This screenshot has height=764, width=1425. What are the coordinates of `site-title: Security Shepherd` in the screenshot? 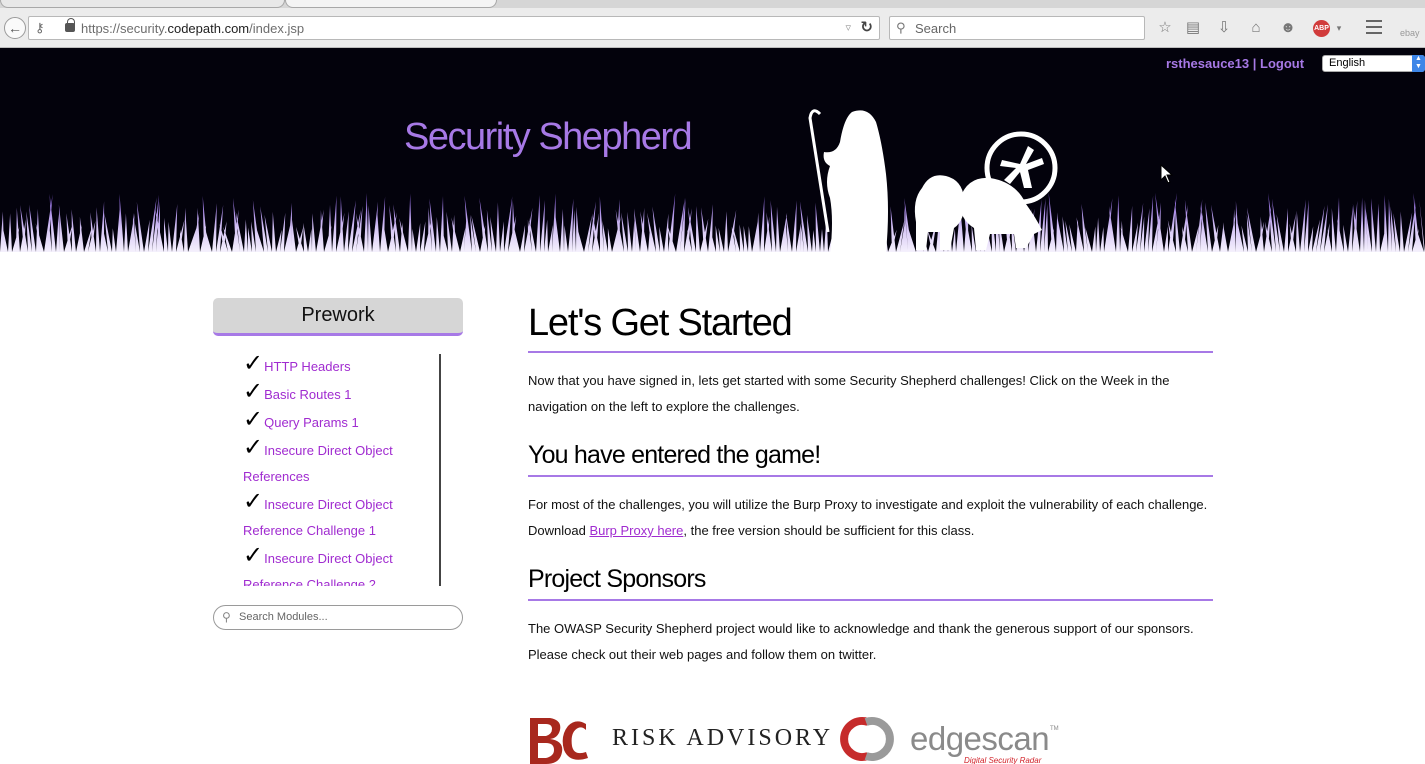 It's located at (548, 137).